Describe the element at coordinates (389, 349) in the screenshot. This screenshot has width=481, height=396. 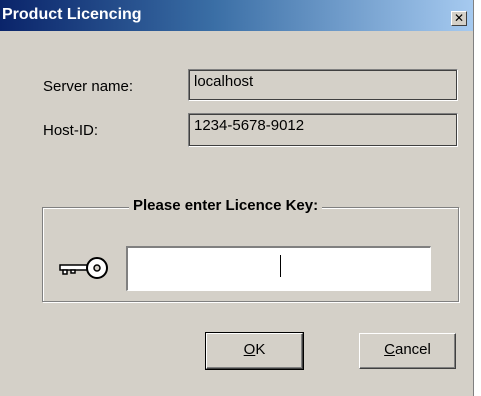
I see `cancel-mnemonic: C` at that location.